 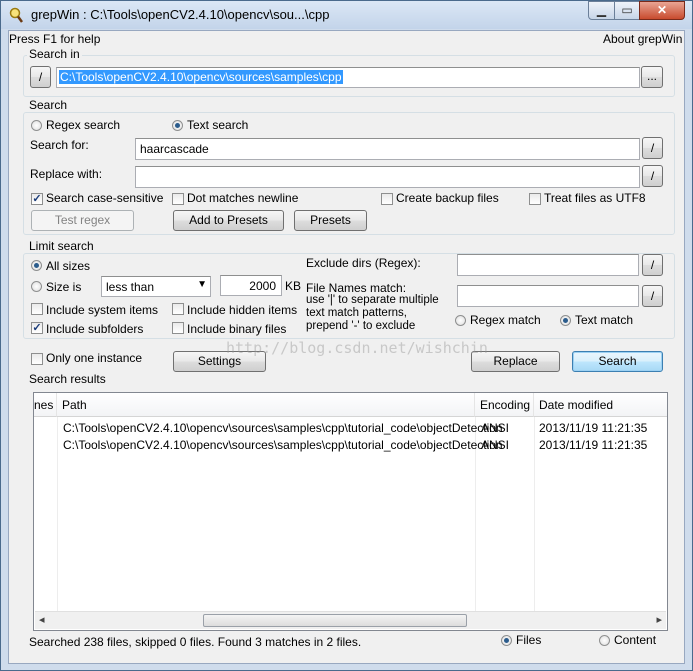 I want to click on case-sensitive-label: Search case-sensitive, so click(x=105, y=198).